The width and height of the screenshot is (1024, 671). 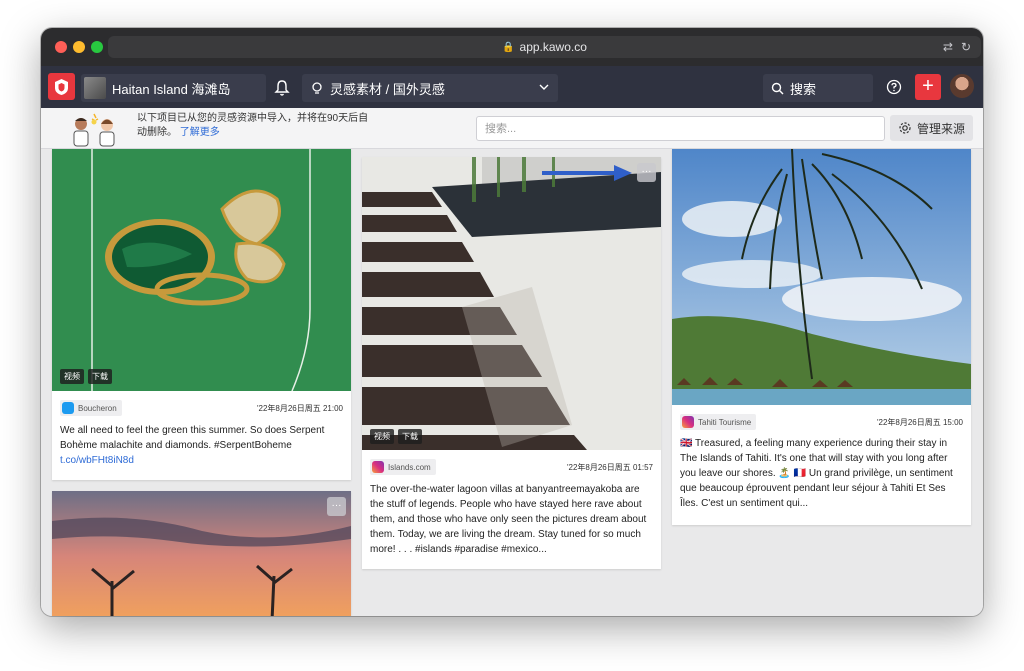 I want to click on twitter-icon, so click(x=68, y=408).